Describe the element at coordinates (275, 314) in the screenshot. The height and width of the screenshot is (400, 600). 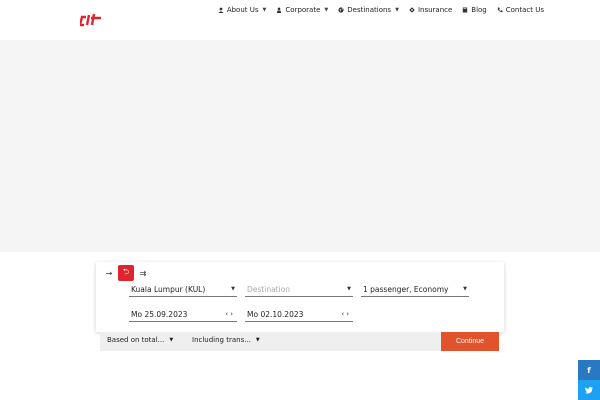
I see `return-date-value: Mo 02.10.2023` at that location.